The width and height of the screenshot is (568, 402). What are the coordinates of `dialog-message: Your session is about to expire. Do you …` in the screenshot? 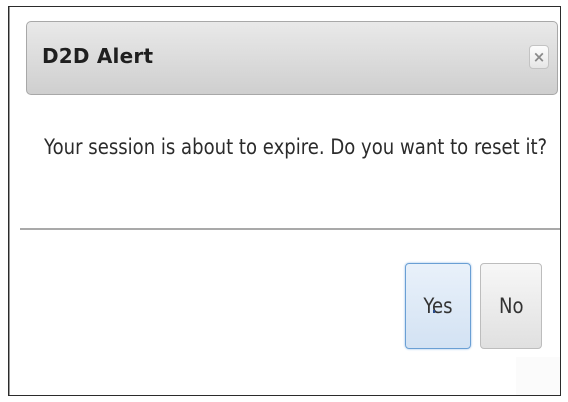 It's located at (296, 147).